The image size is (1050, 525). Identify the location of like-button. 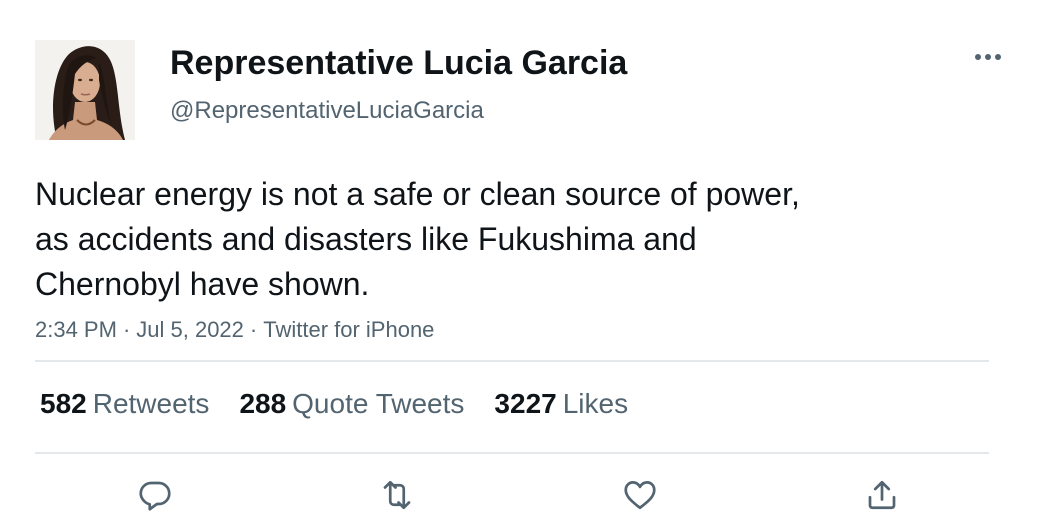
(640, 495).